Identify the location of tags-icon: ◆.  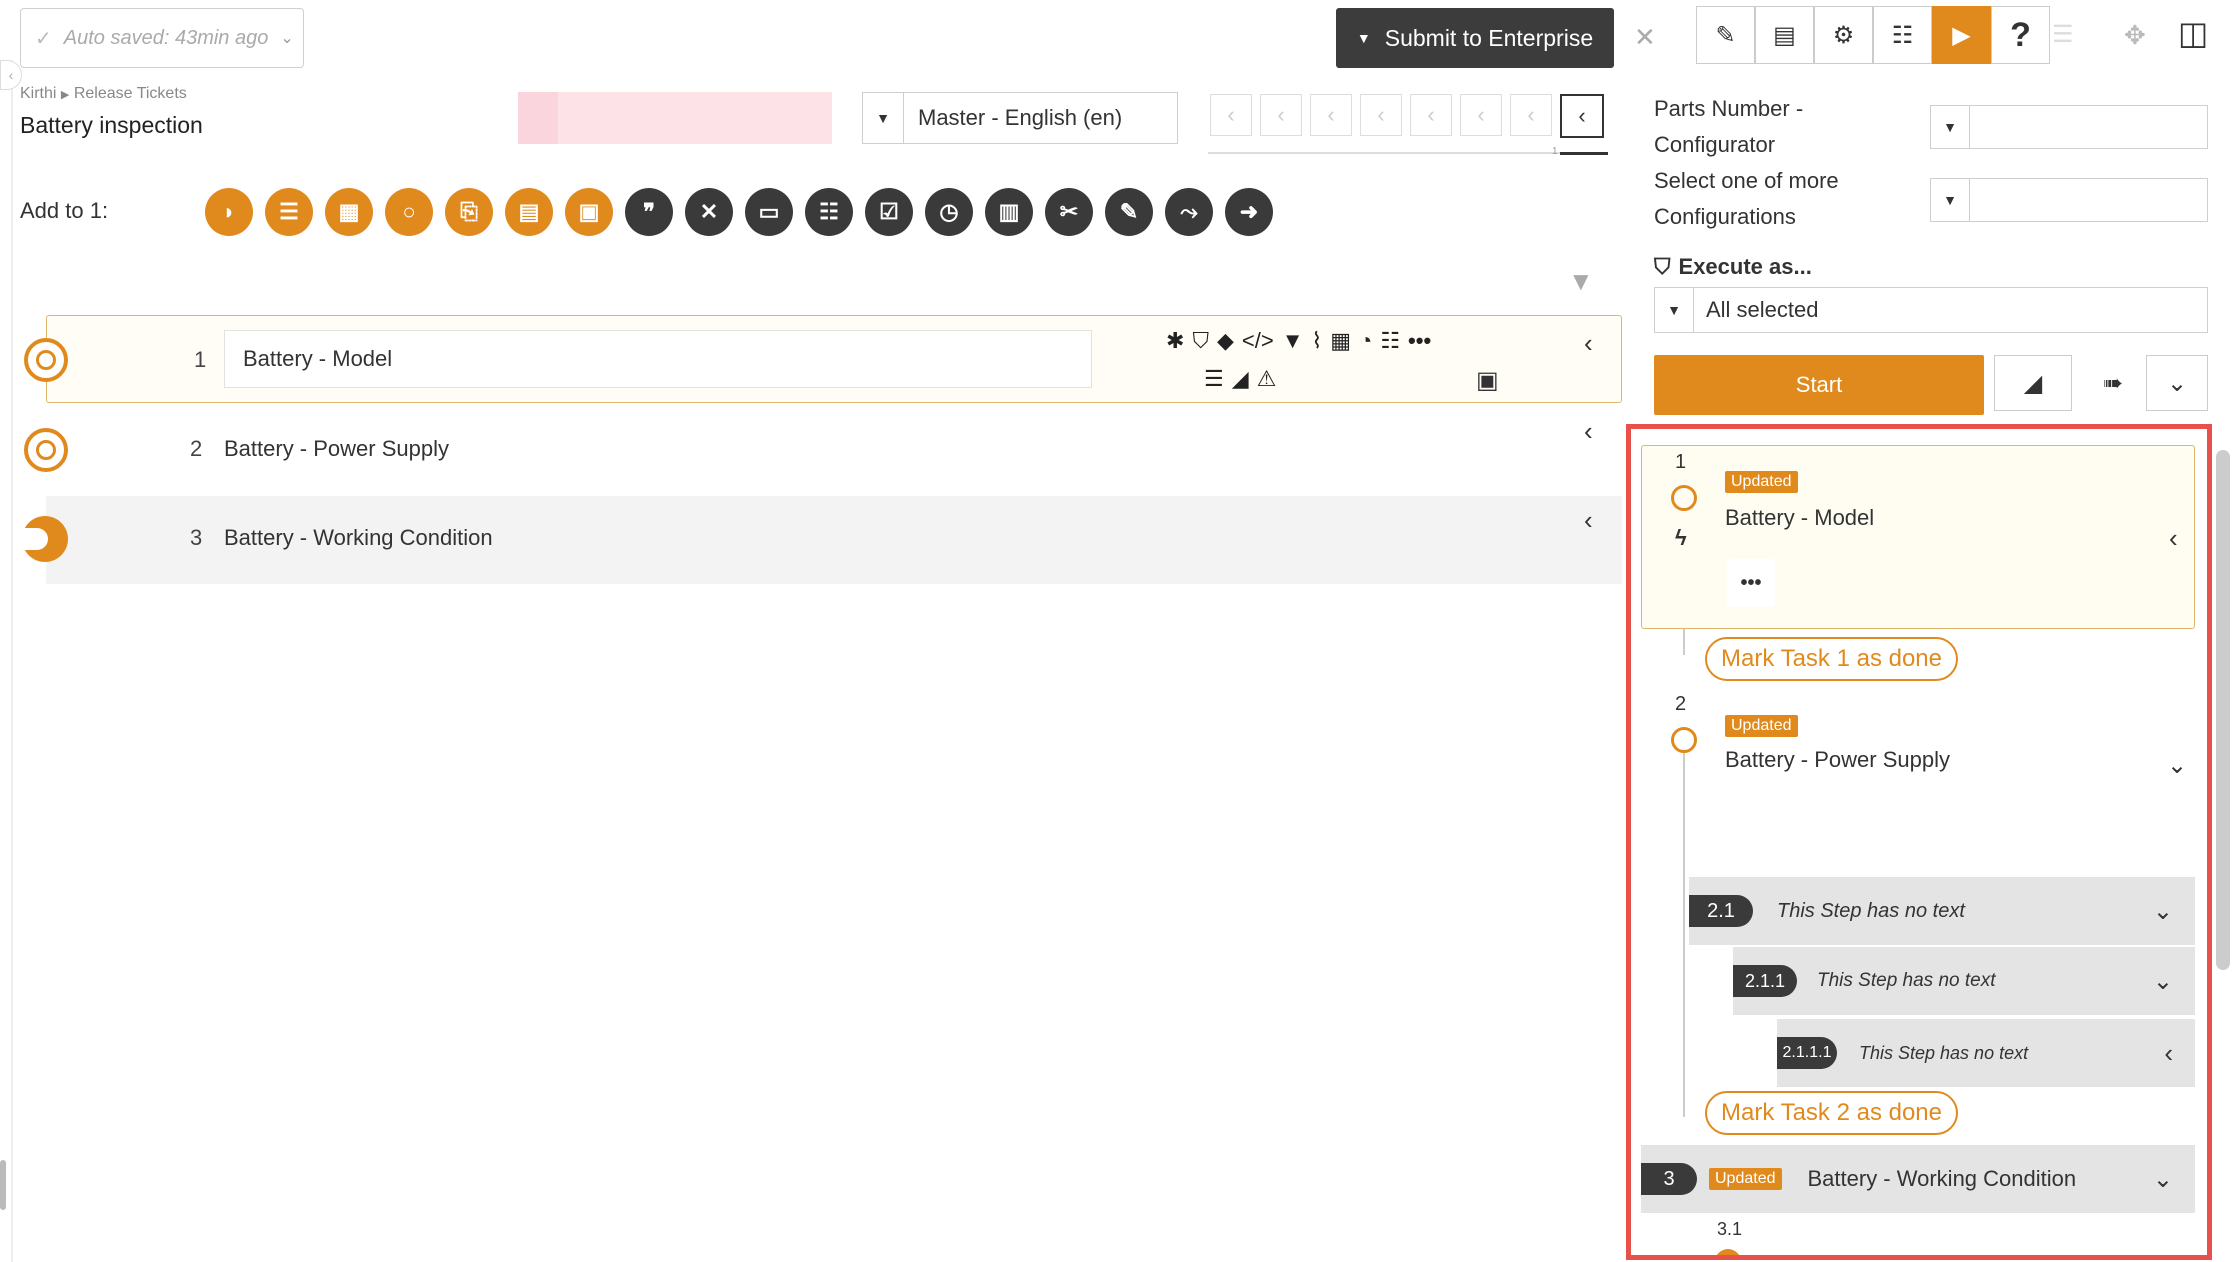
(1225, 341).